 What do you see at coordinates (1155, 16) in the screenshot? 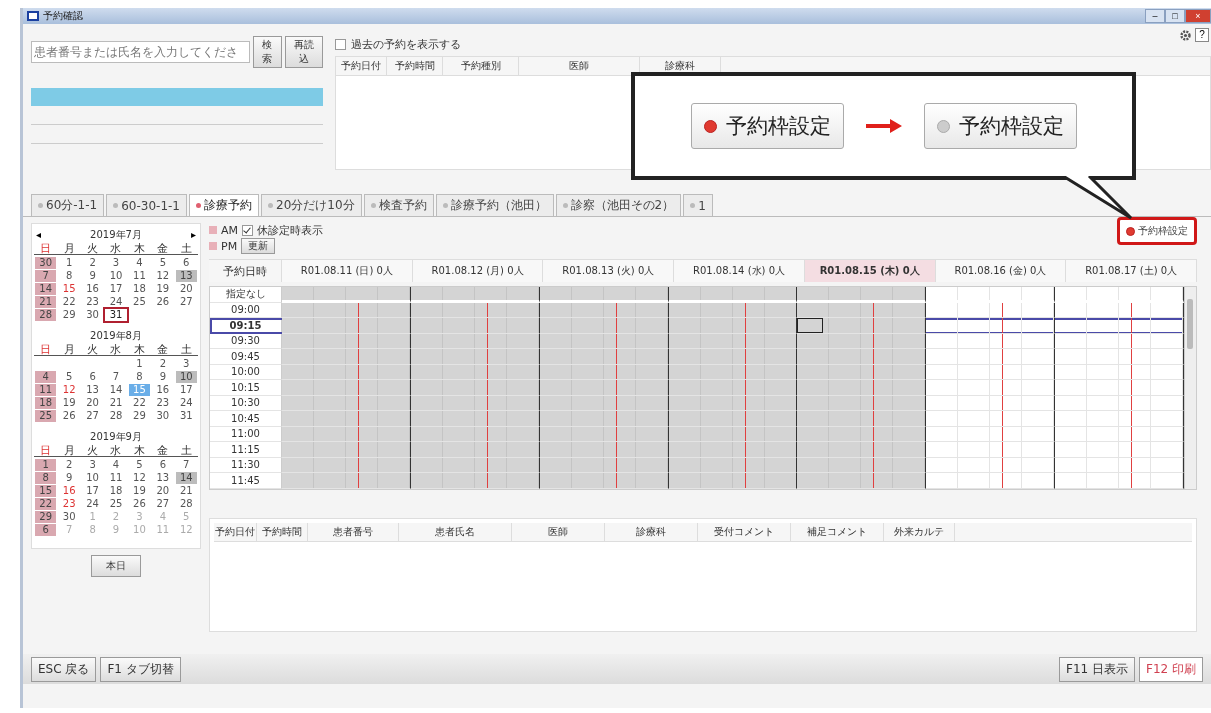
I see `window-control: –` at bounding box center [1155, 16].